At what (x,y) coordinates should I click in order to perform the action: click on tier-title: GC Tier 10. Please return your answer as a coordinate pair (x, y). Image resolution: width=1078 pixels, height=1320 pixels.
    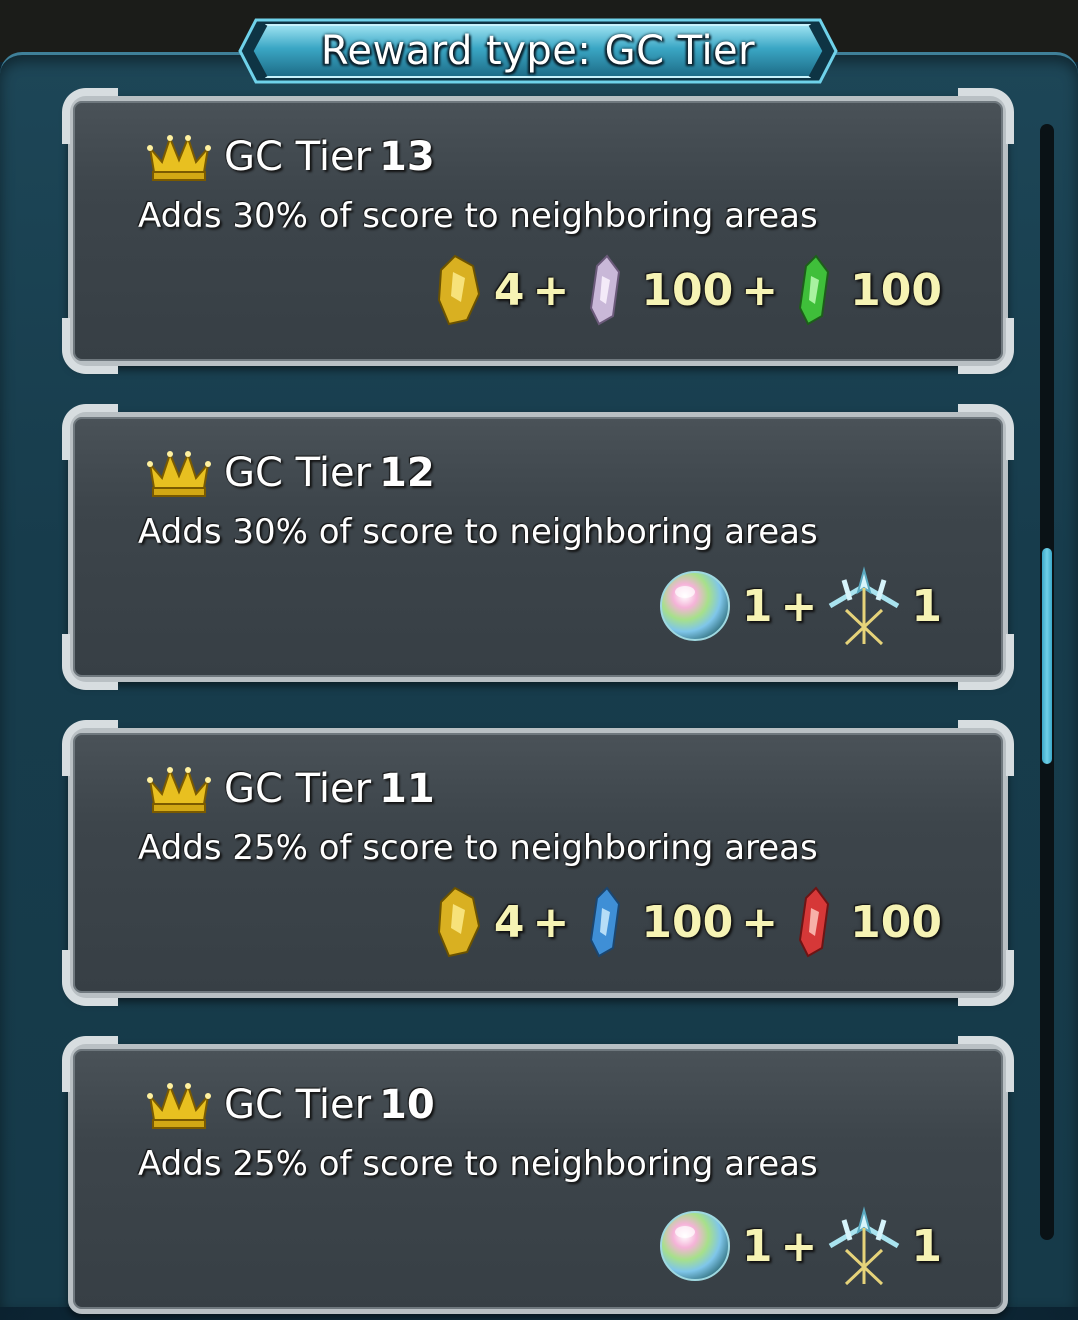
    Looking at the image, I should click on (329, 1105).